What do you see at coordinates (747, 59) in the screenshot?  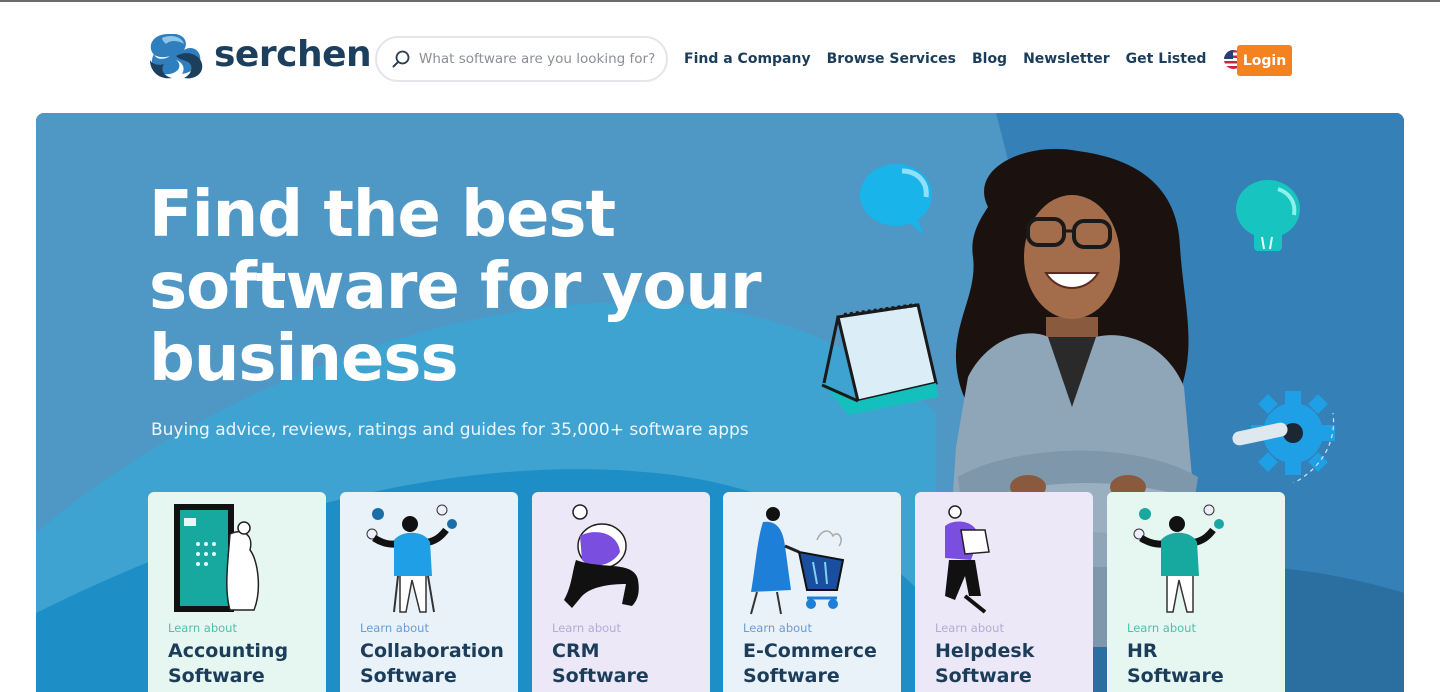 I see `nav-find-a-company: Find a Company` at bounding box center [747, 59].